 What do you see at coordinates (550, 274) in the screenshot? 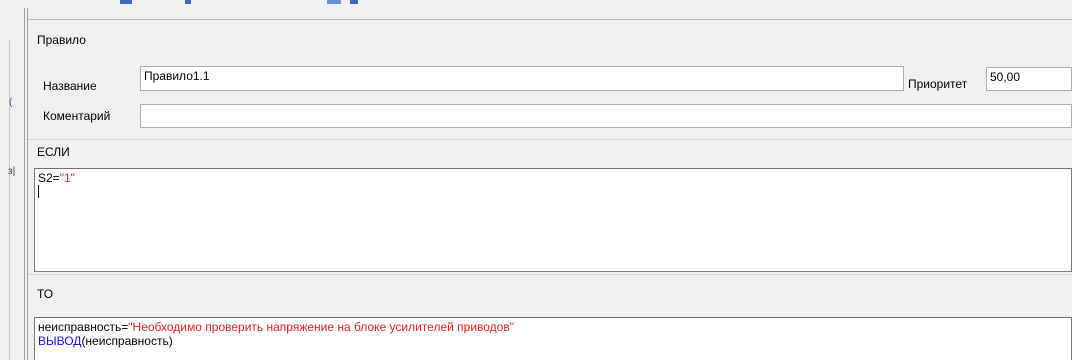
I see `then-section-separator` at bounding box center [550, 274].